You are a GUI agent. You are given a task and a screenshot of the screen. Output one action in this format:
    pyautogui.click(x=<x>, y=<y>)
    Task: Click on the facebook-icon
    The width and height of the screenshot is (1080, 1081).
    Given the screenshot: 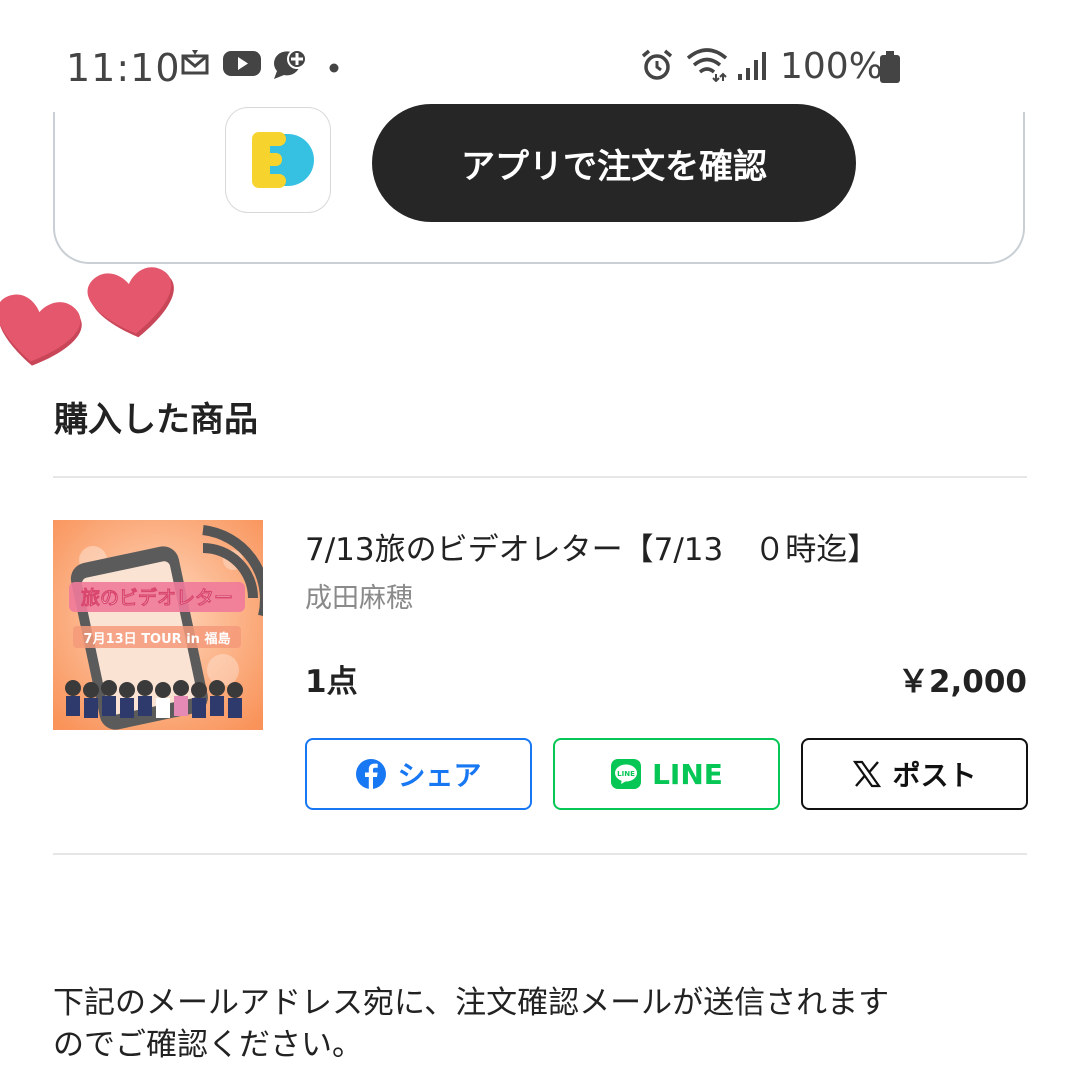 What is the action you would take?
    pyautogui.click(x=371, y=774)
    